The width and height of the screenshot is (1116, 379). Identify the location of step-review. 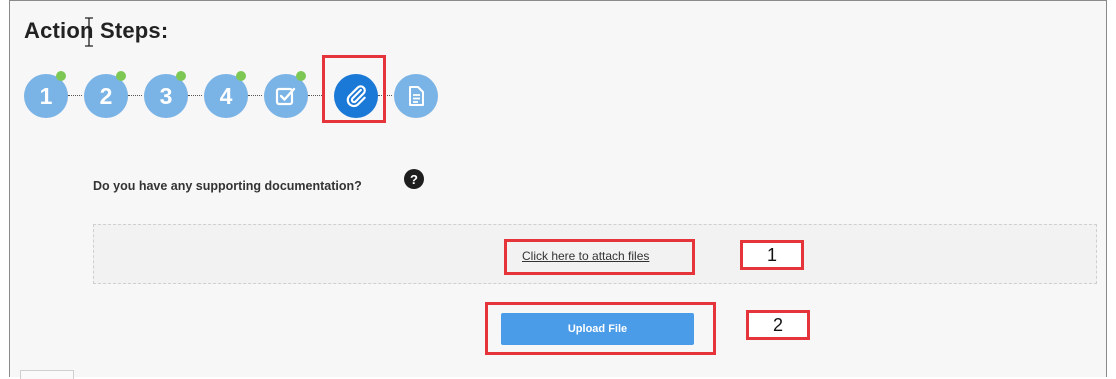
(286, 94).